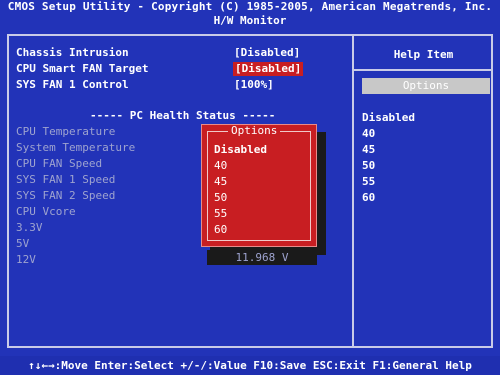 This screenshot has width=500, height=375. I want to click on health-section-title: ----- PC Health Status -----, so click(183, 115).